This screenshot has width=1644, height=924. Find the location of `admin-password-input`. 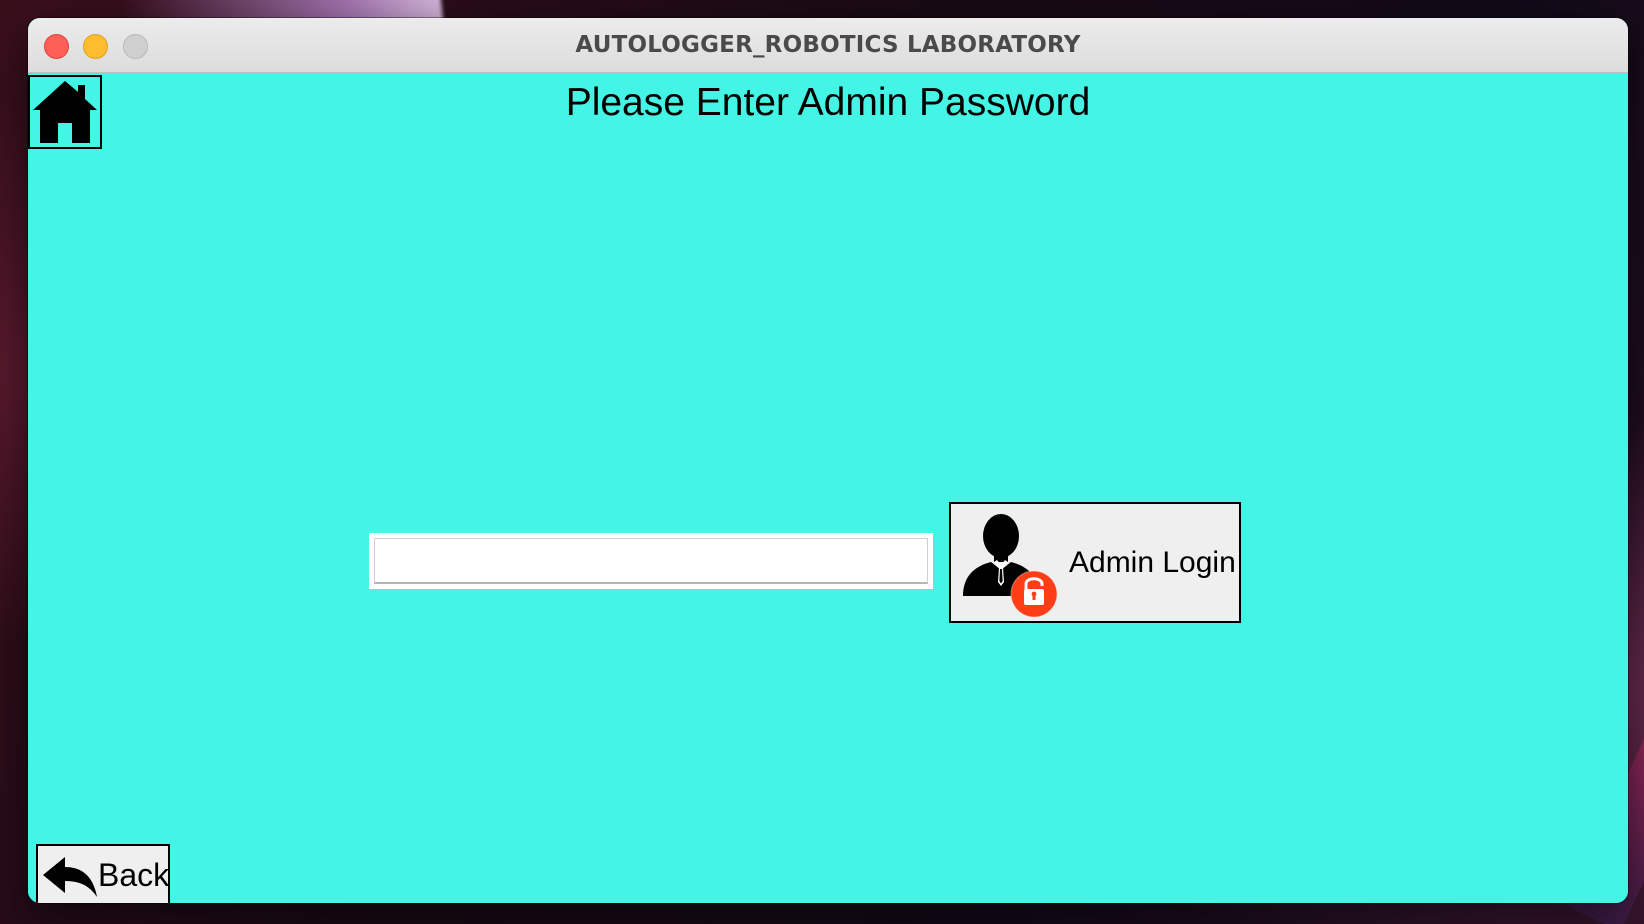

admin-password-input is located at coordinates (651, 561).